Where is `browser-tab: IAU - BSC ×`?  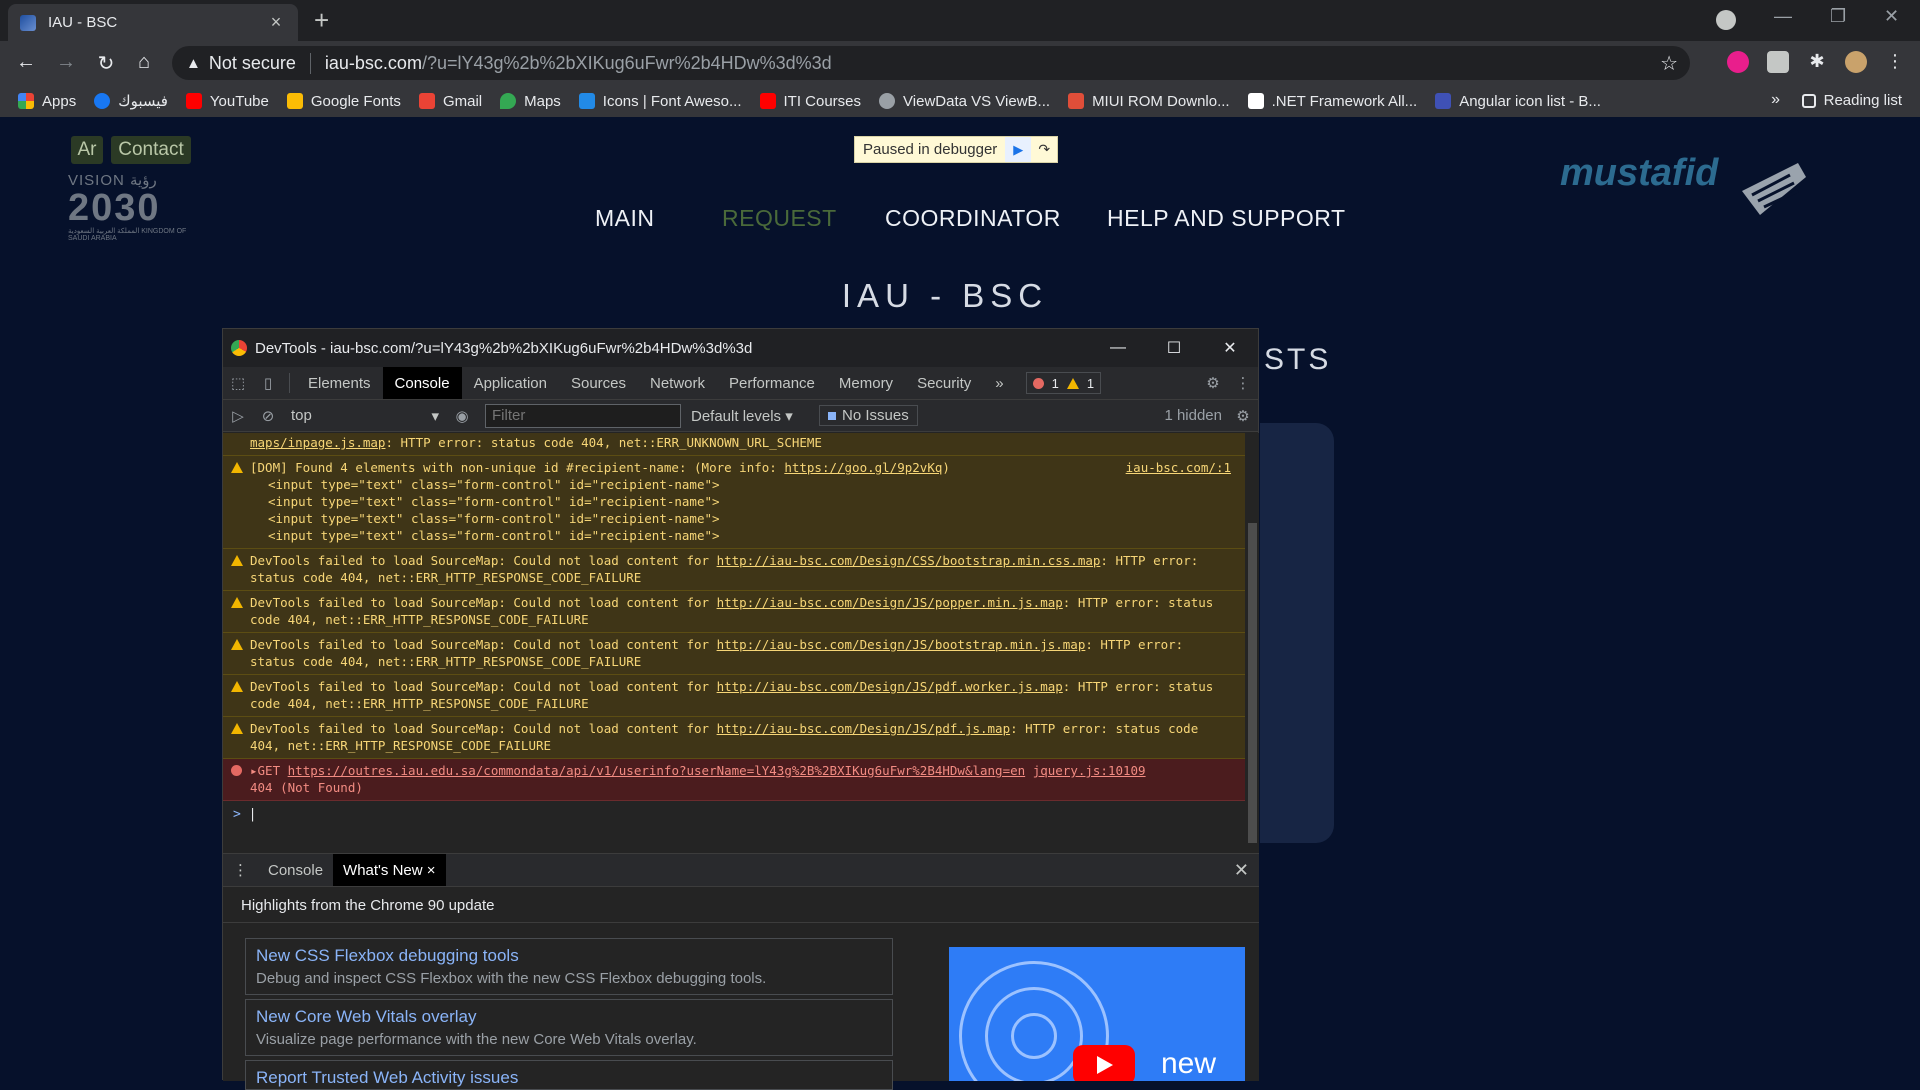
browser-tab: IAU - BSC × is located at coordinates (153, 22).